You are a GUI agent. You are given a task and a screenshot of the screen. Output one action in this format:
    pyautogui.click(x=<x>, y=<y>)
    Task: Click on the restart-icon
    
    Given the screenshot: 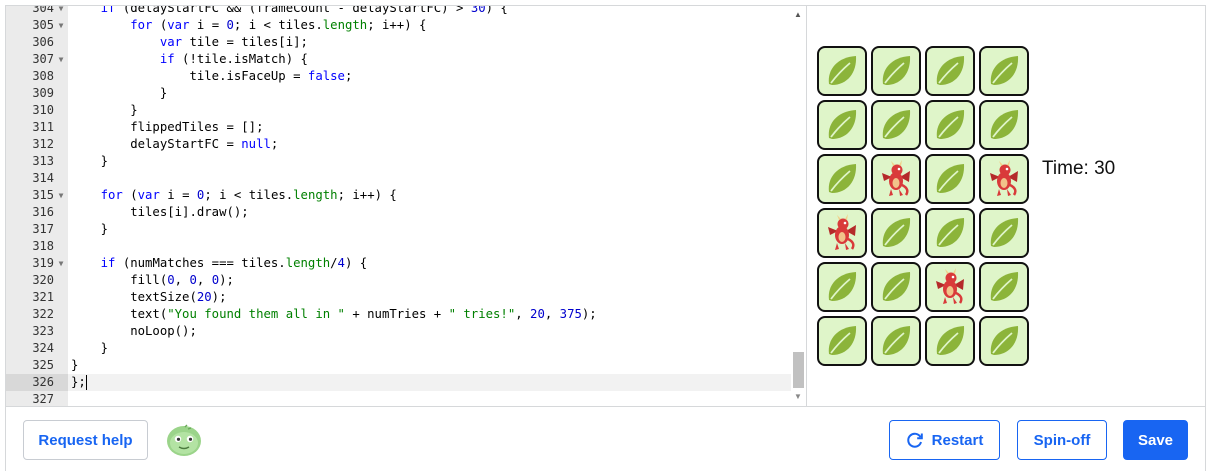 What is the action you would take?
    pyautogui.click(x=914, y=440)
    